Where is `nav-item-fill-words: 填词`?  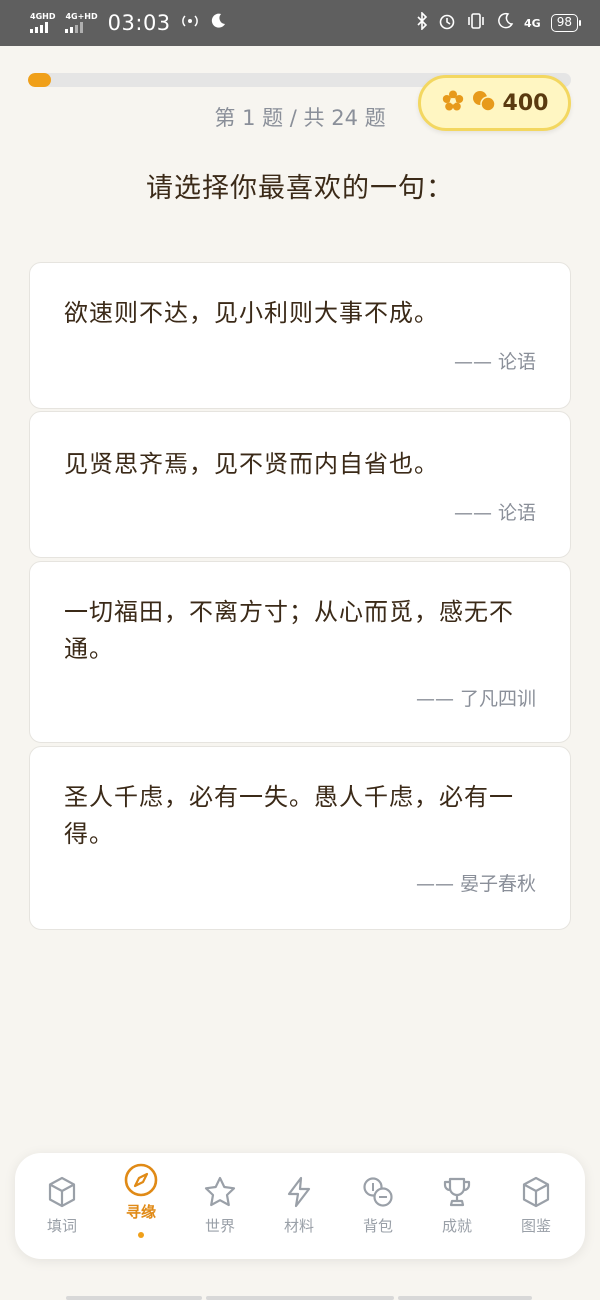 nav-item-fill-words: 填词 is located at coordinates (62, 1206).